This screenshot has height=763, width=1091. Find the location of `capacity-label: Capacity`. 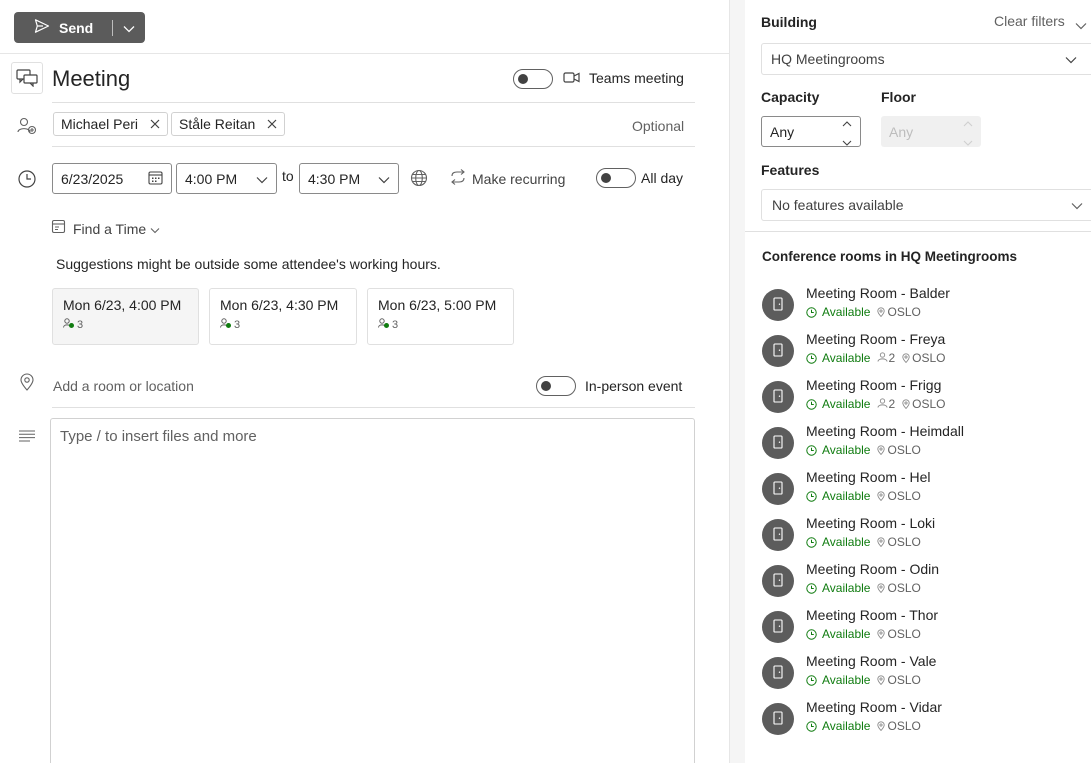

capacity-label: Capacity is located at coordinates (790, 97).